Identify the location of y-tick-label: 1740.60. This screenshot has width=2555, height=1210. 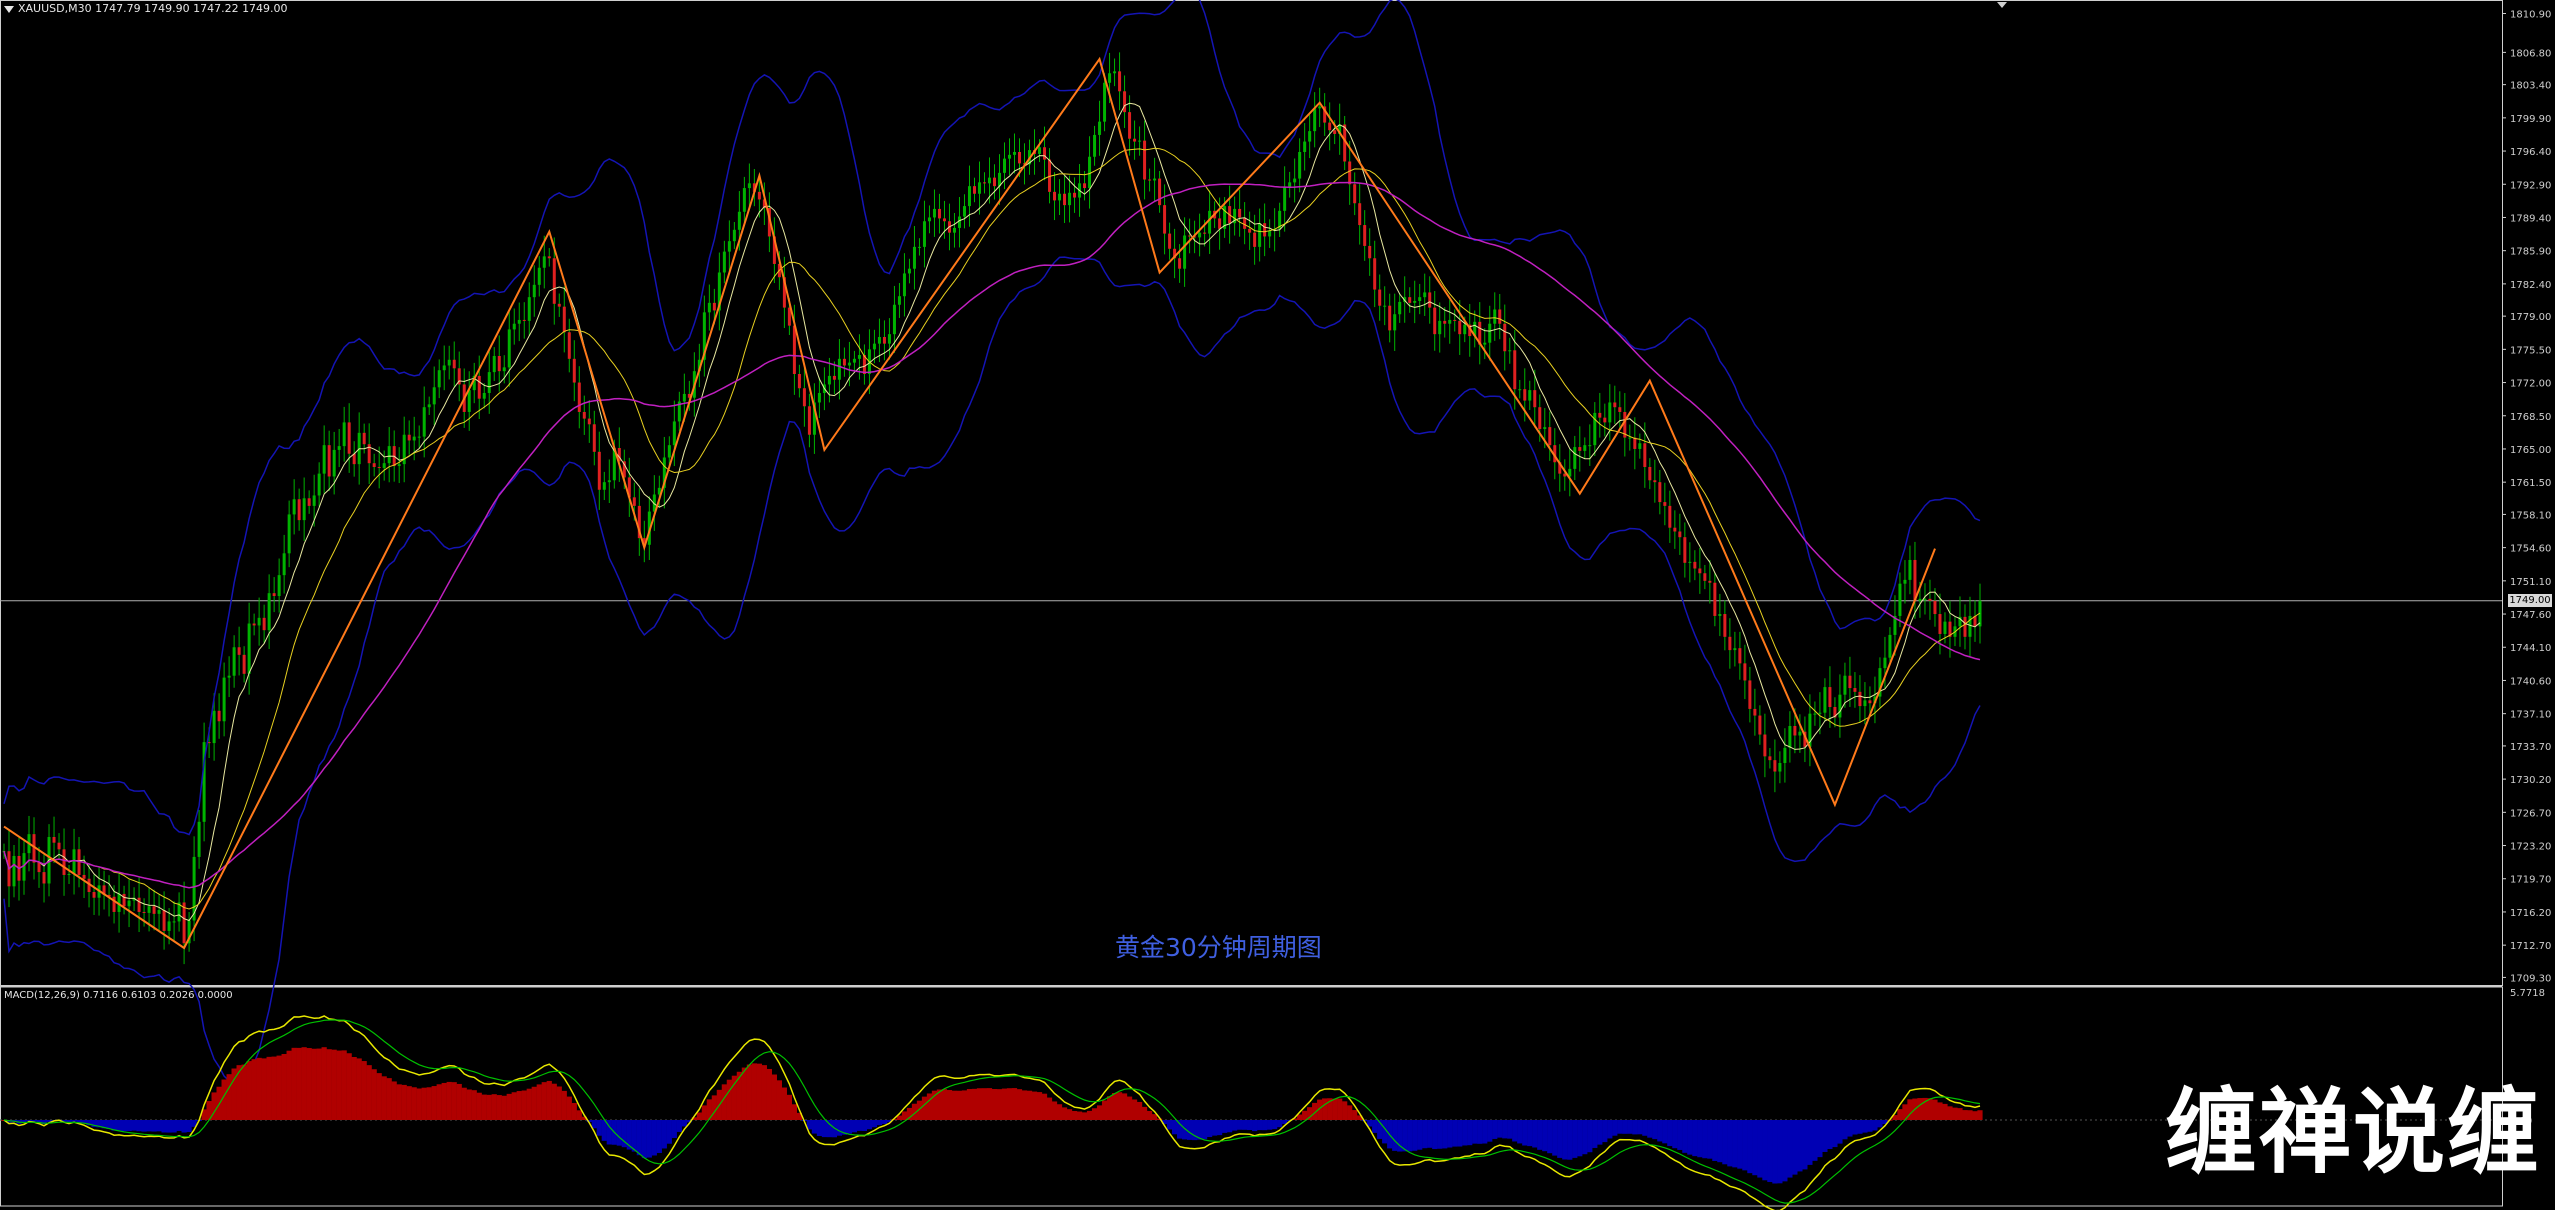
(2530, 681).